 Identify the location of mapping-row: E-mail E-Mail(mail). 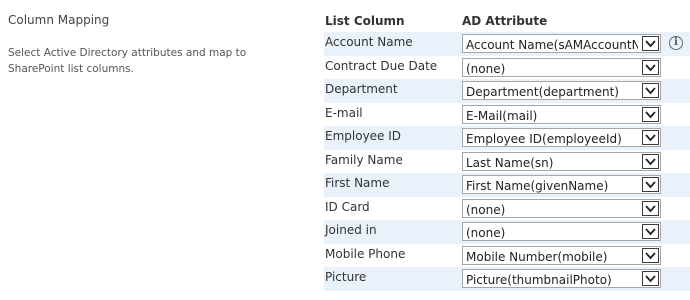
(507, 115).